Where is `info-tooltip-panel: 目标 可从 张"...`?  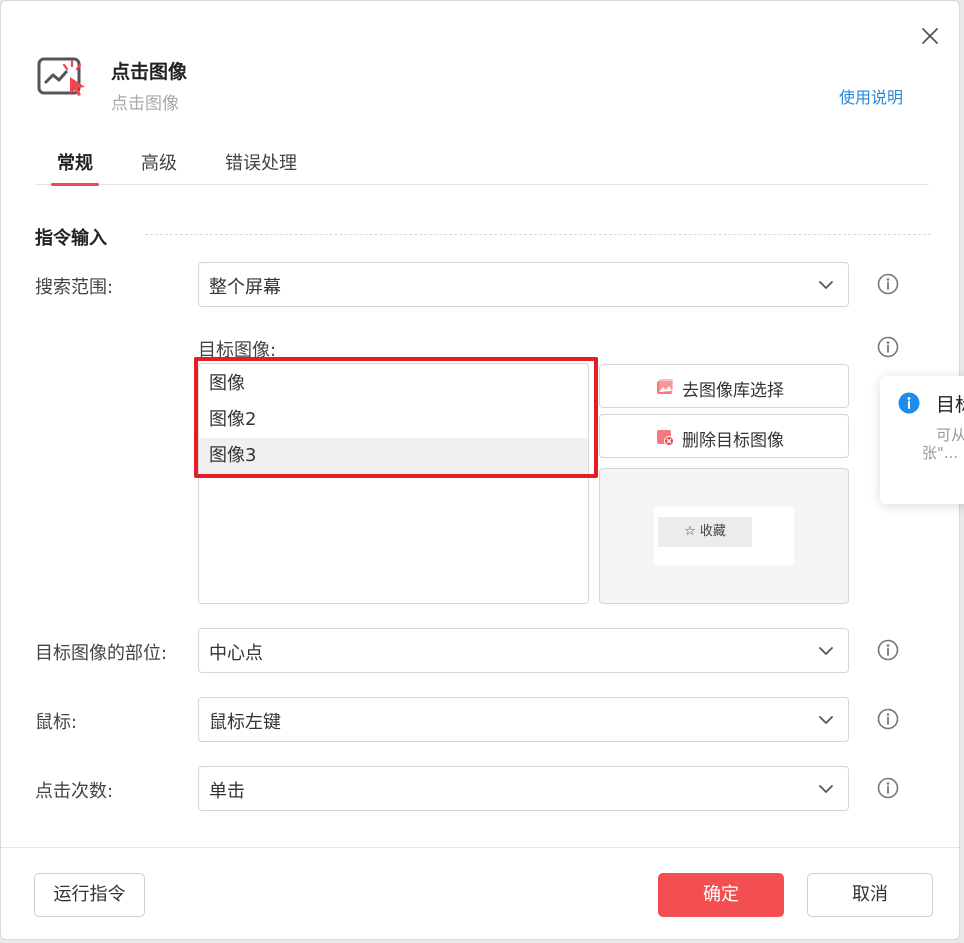
info-tooltip-panel: 目标 可从 张"... is located at coordinates (922, 440).